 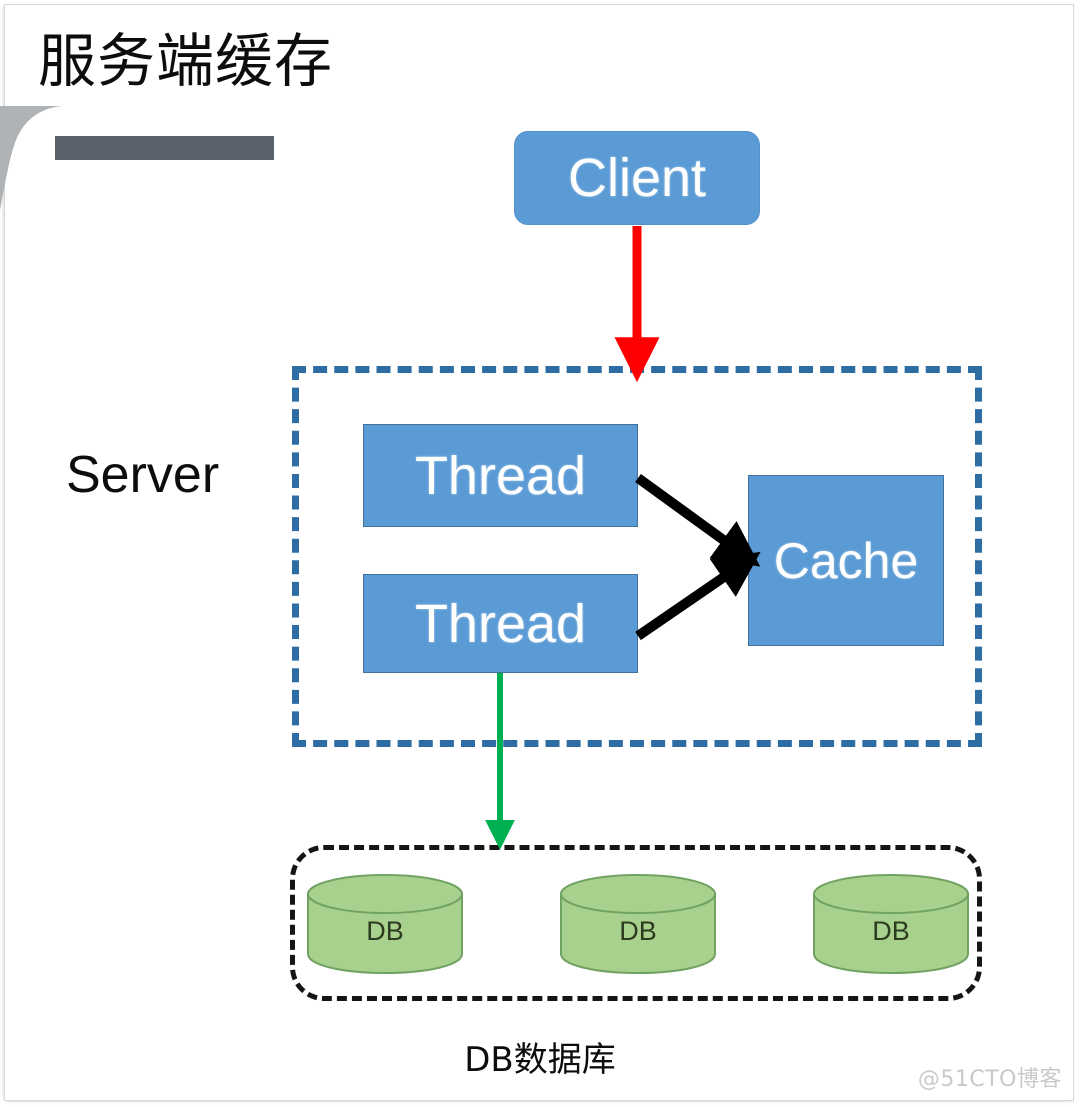 I want to click on node-cache-label: Cache, so click(x=846, y=560).